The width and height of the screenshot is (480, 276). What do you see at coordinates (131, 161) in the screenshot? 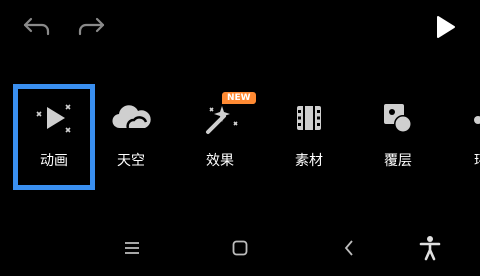
I see `tool-label: 天空` at bounding box center [131, 161].